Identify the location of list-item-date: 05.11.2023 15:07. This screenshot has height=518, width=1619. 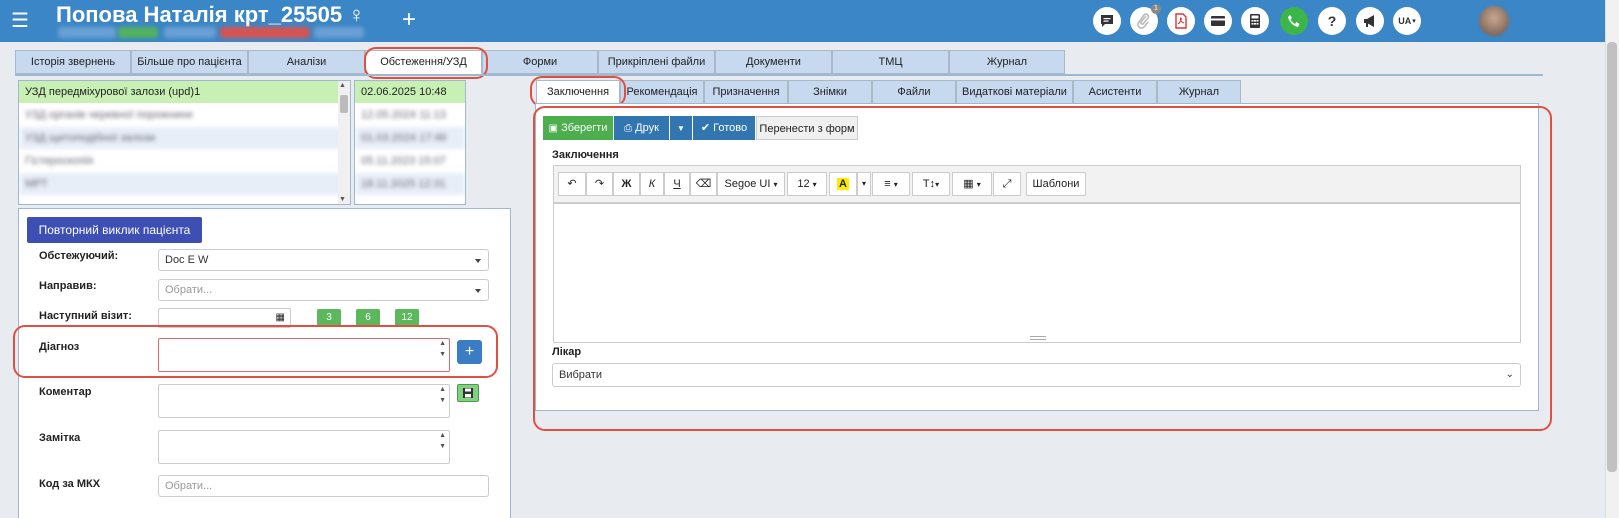
(410, 161).